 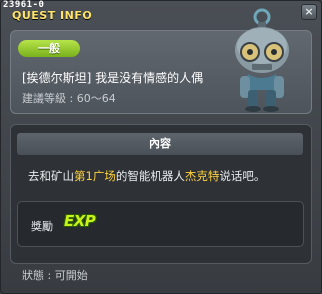 What do you see at coordinates (80, 221) in the screenshot?
I see `exp-icon: EXP` at bounding box center [80, 221].